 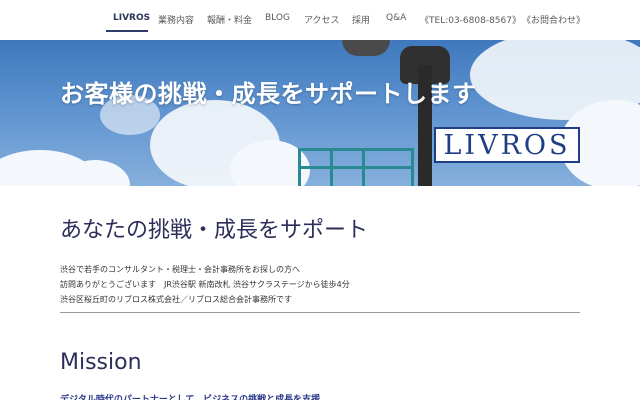 I want to click on mission-subtitle: デジタル時代のパートナーとして、ビジネスの挑戦と成長を支援, so click(x=190, y=397).